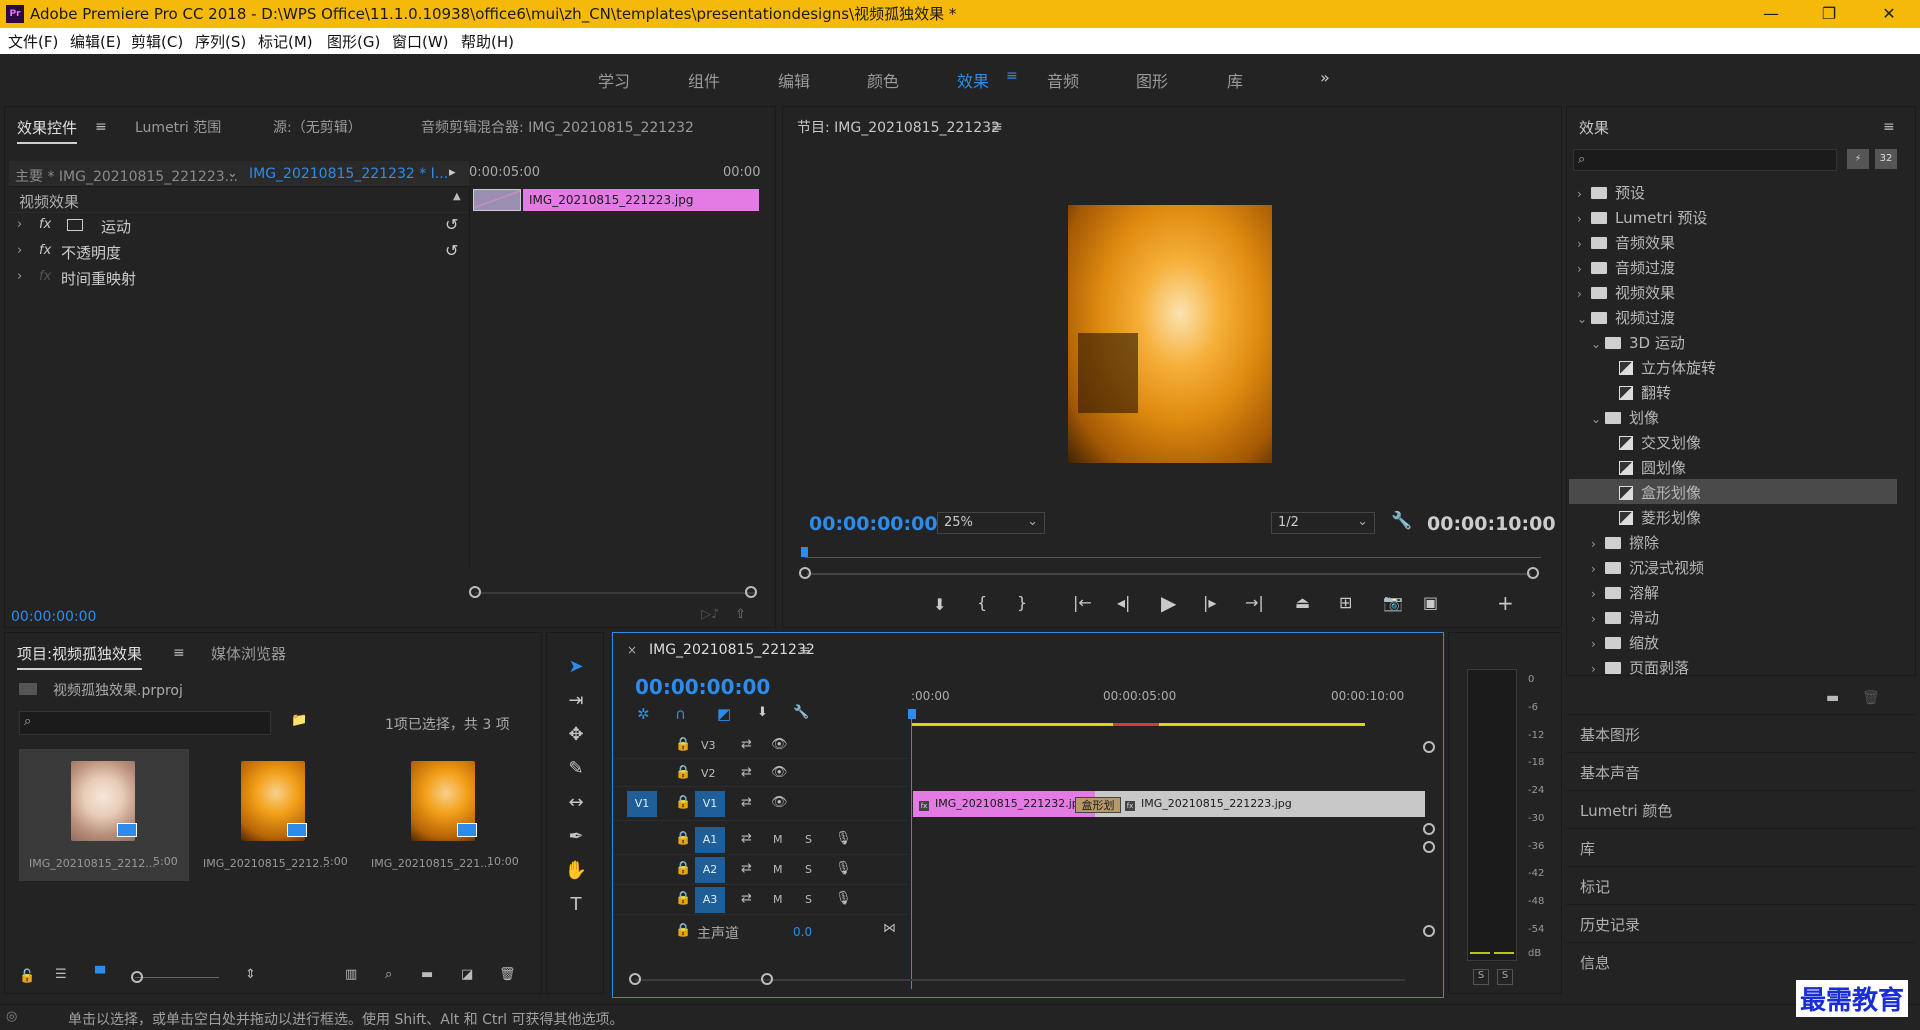 This screenshot has width=1920, height=1030. I want to click on menu-help: 帮助(H), so click(487, 41).